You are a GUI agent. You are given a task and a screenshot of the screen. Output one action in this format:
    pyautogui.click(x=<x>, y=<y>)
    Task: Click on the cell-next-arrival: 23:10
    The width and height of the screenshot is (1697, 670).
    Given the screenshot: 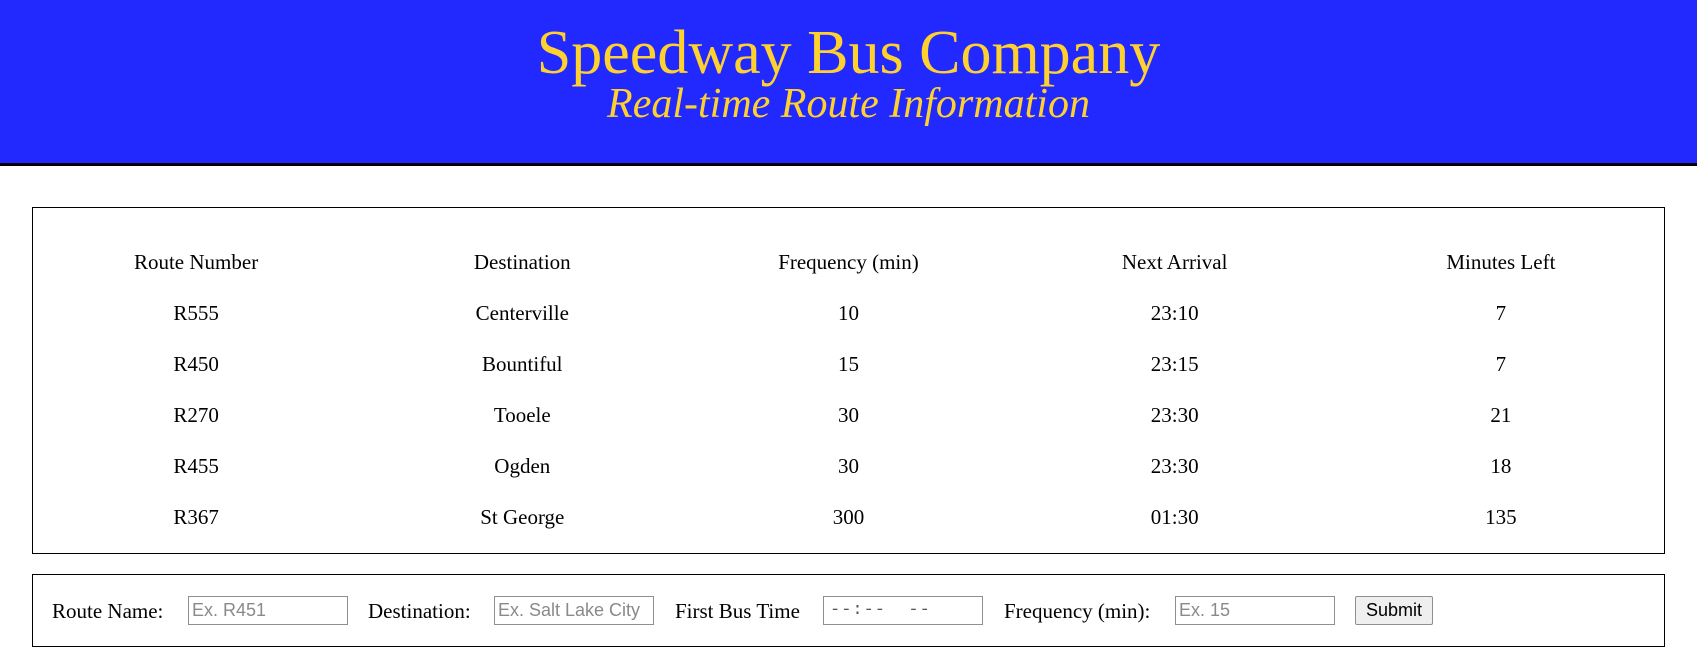 What is the action you would take?
    pyautogui.click(x=1174, y=313)
    